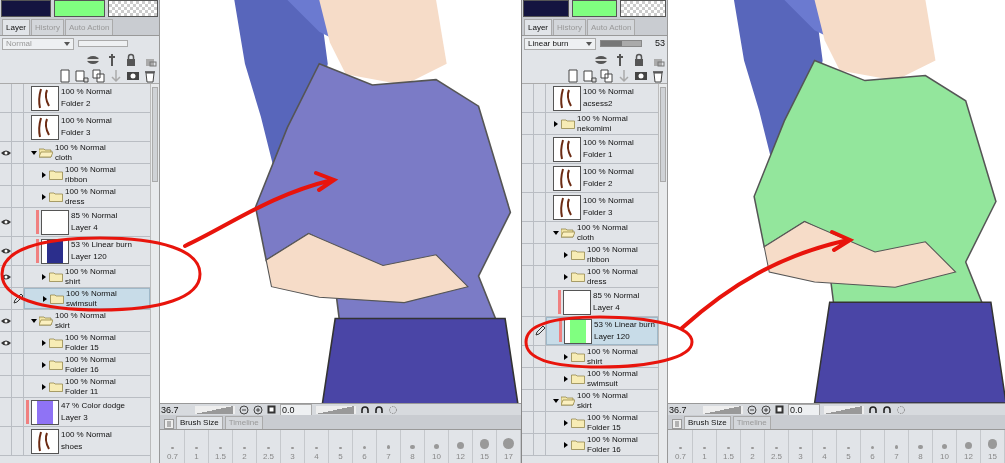  I want to click on layer-name: Folder 15, so click(82, 347).